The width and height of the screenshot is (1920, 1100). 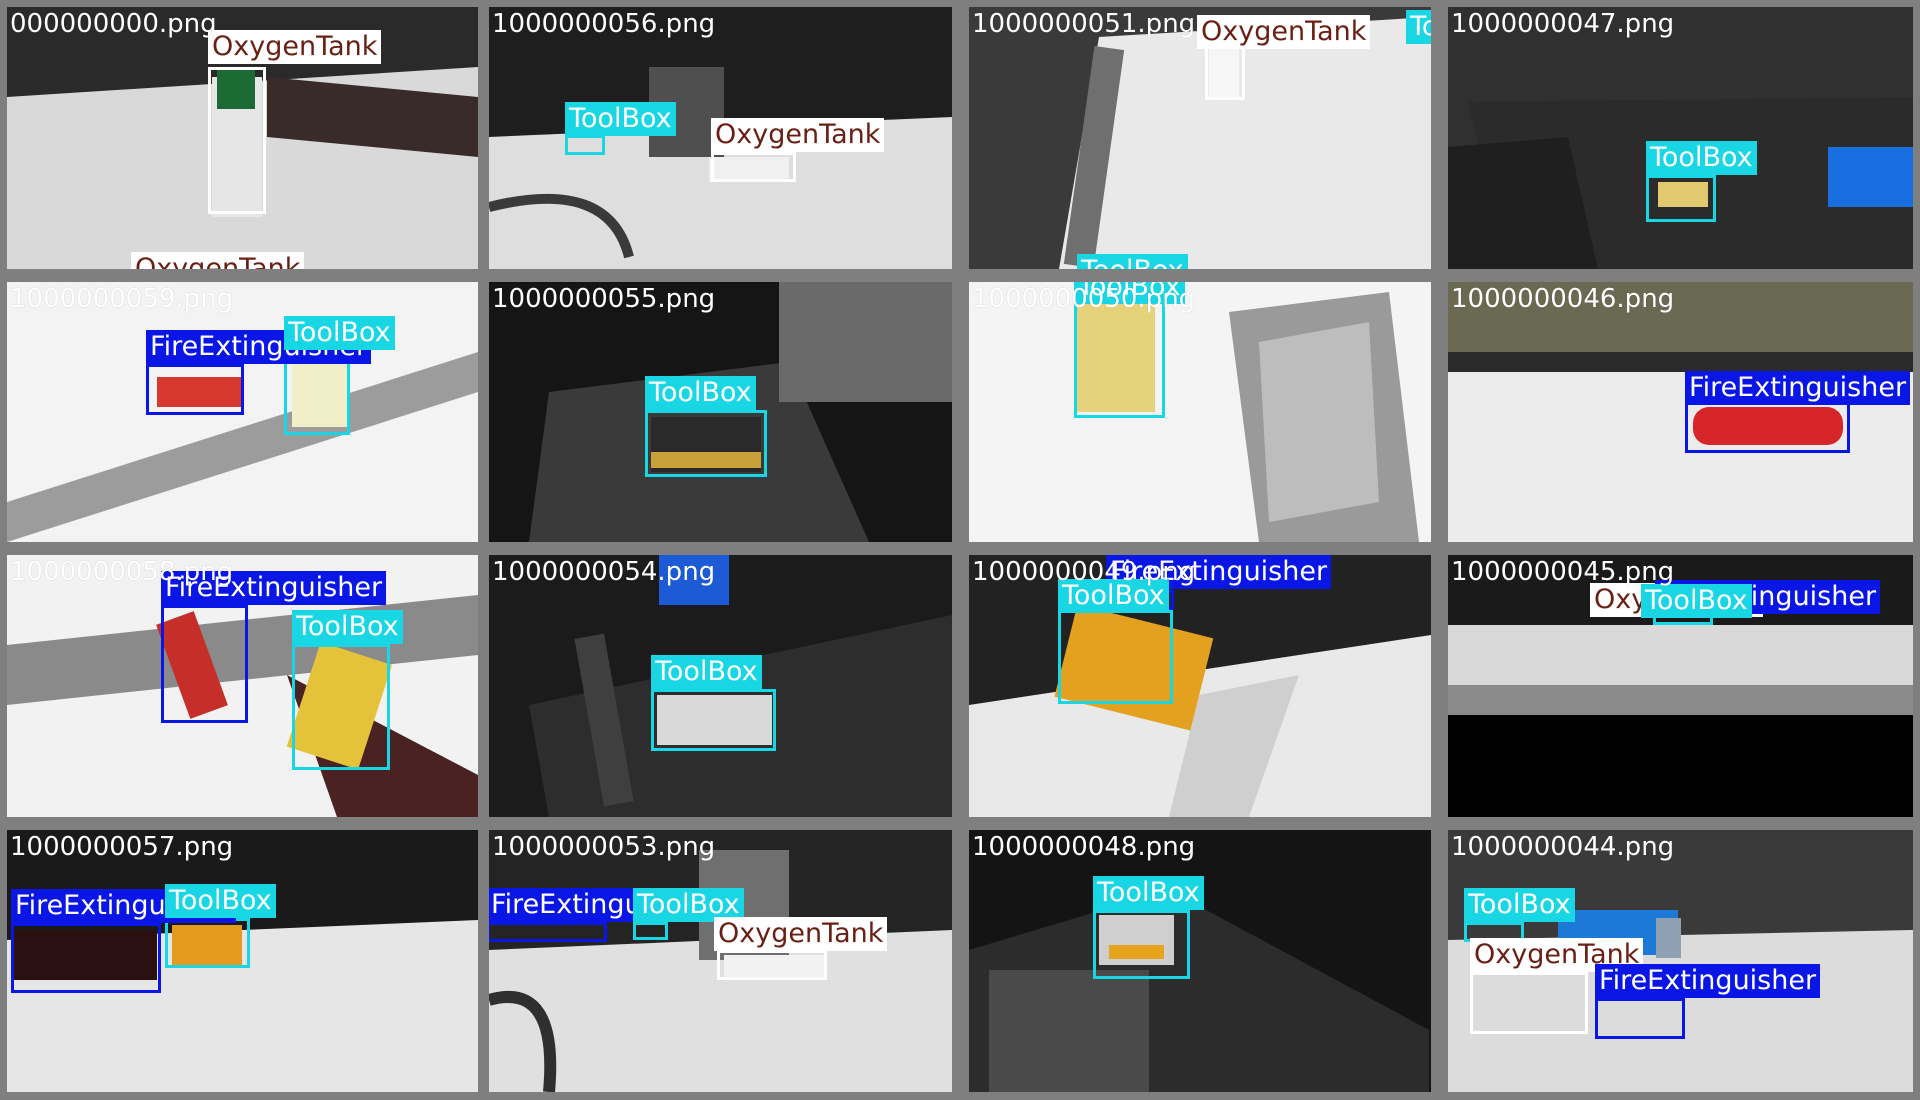 I want to click on tile-filename: 1000000049.png, so click(x=1084, y=572).